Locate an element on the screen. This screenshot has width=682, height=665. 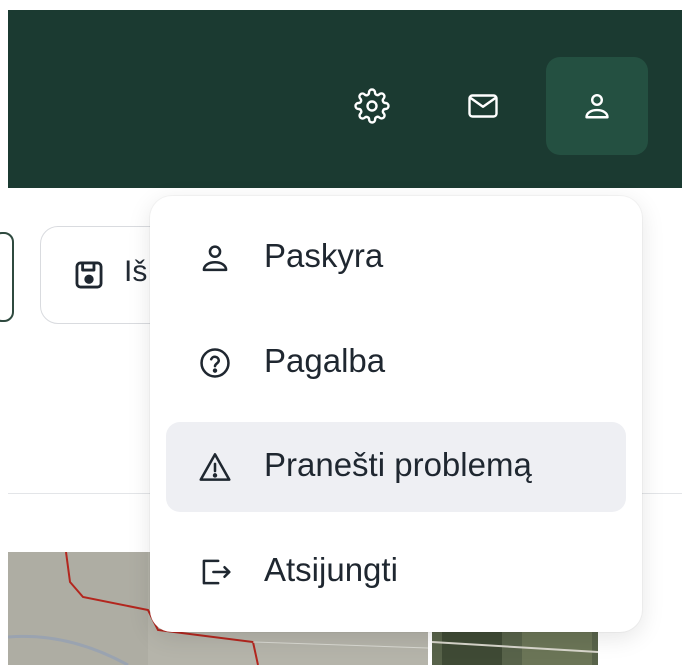
gear-icon is located at coordinates (372, 106).